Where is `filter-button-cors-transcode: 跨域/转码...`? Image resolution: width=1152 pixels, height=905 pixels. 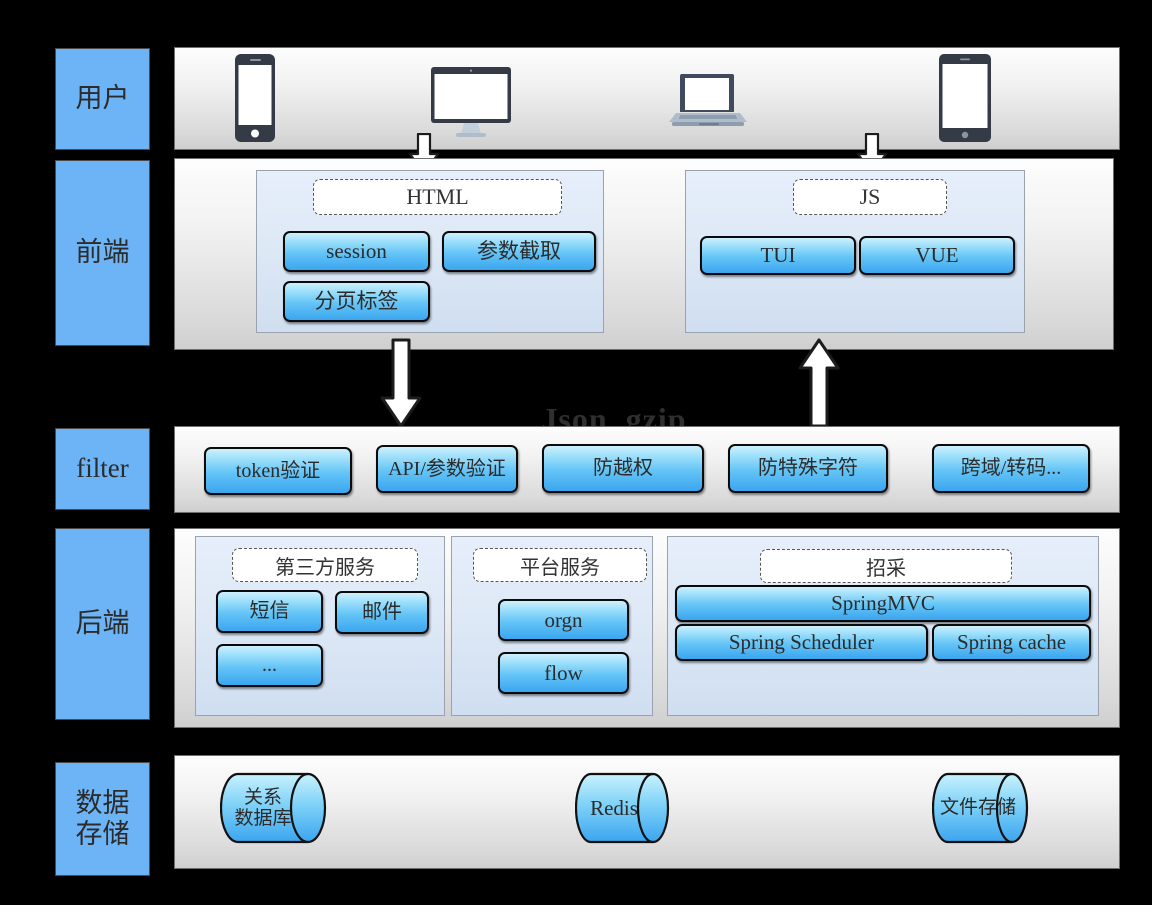 filter-button-cors-transcode: 跨域/转码... is located at coordinates (1011, 468).